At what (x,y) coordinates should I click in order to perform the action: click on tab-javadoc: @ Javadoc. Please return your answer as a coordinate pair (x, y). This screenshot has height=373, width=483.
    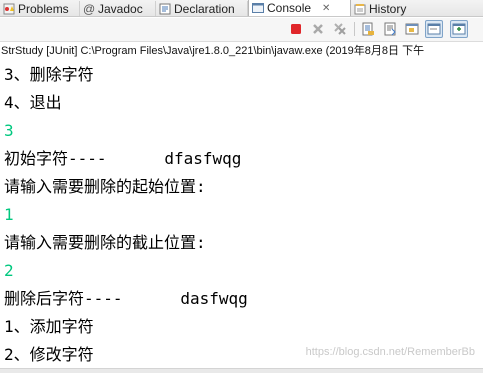
    Looking at the image, I should click on (118, 8).